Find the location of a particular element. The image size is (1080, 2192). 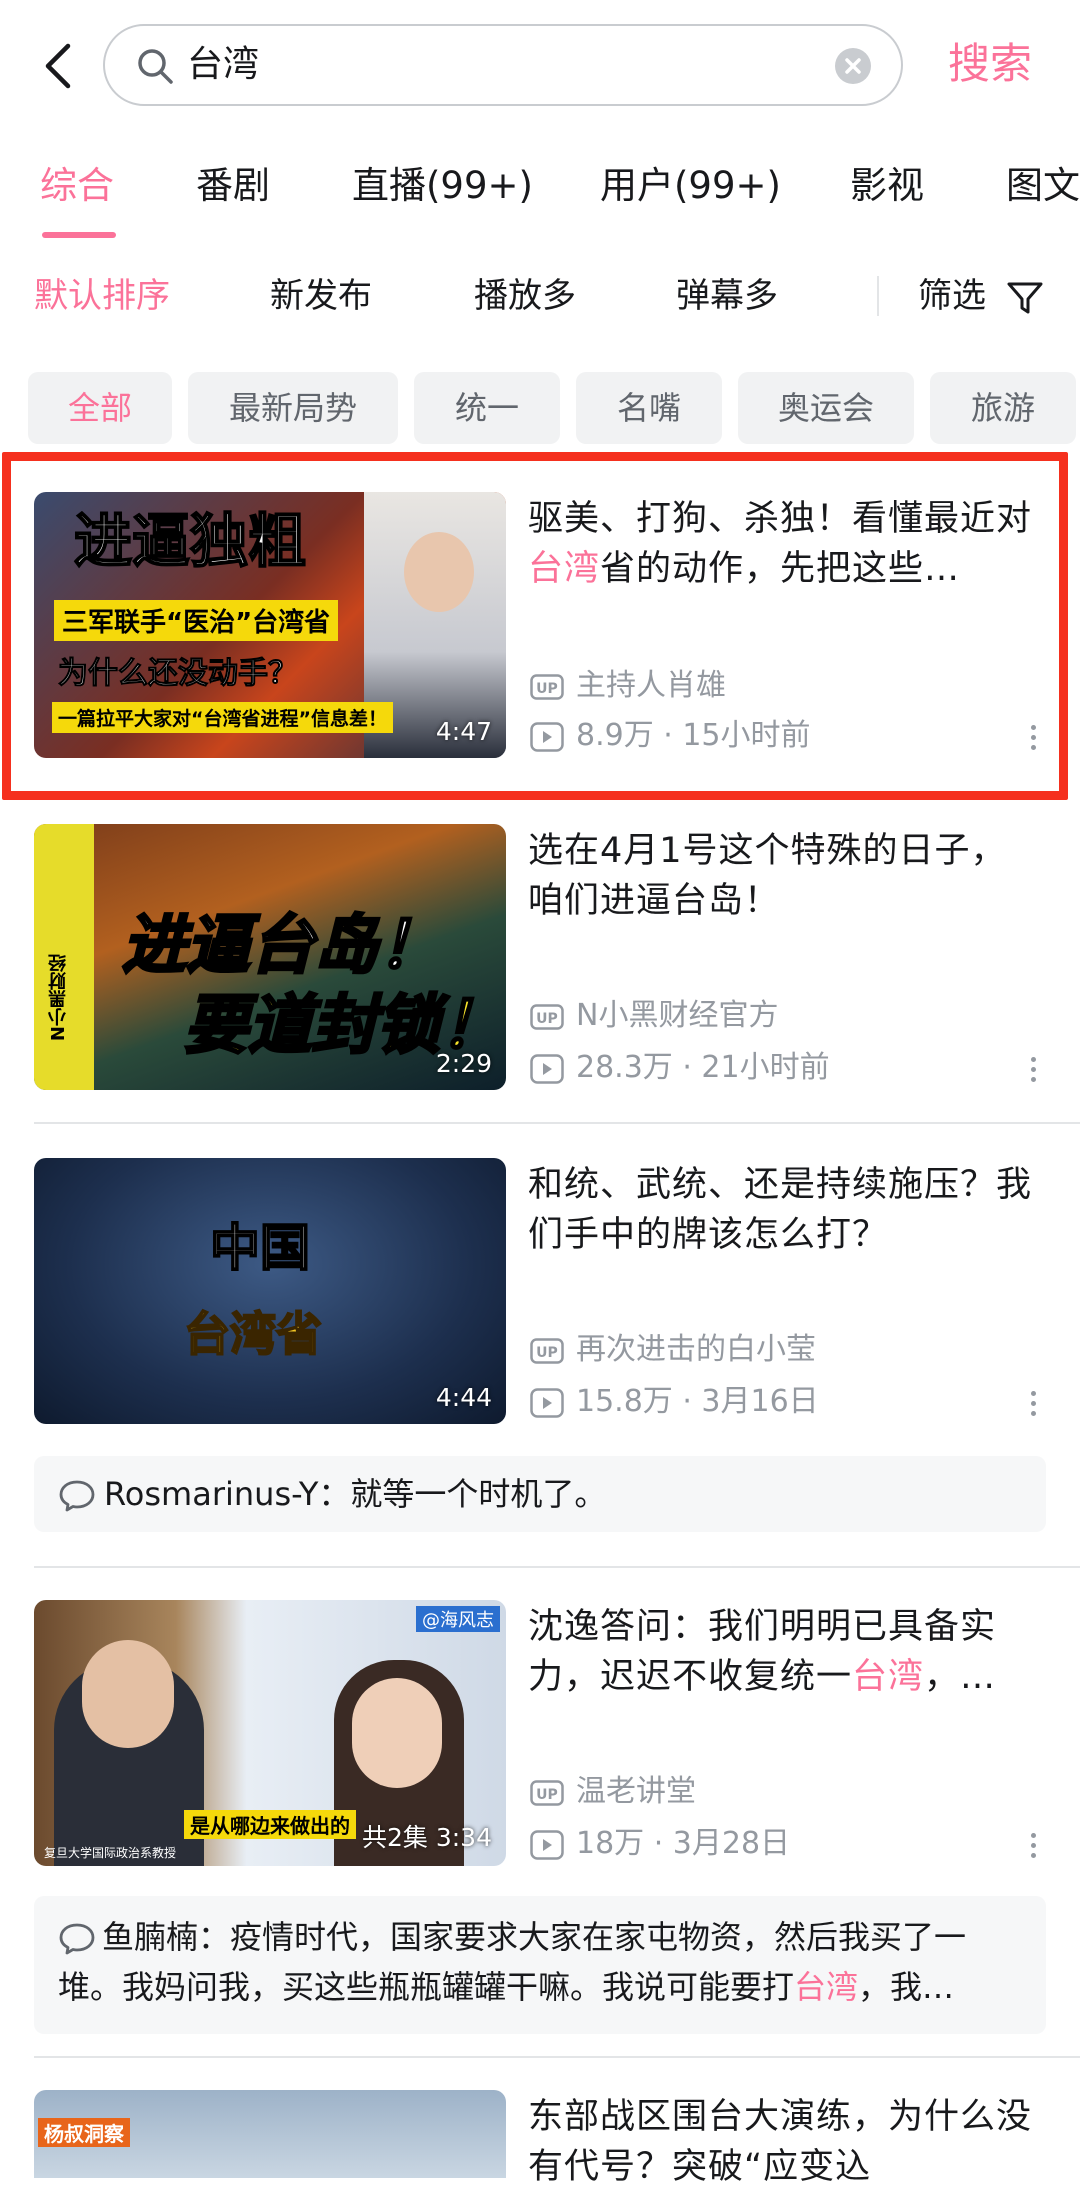

sort-most-danmaku: 弹幕多 is located at coordinates (727, 296).